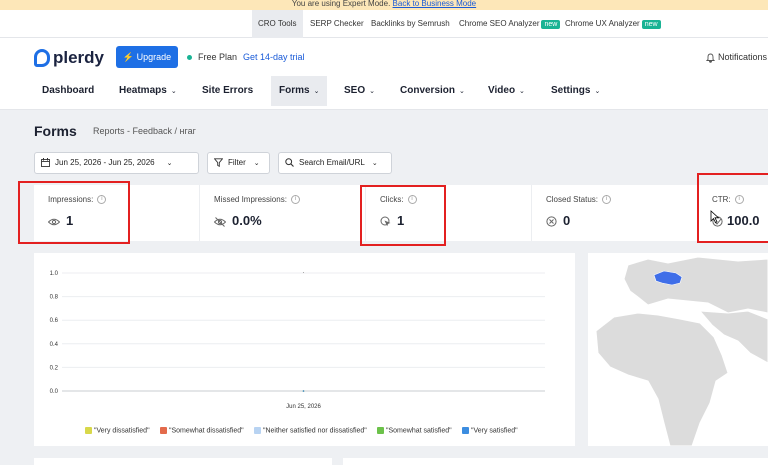 The width and height of the screenshot is (768, 465). What do you see at coordinates (42, 58) in the screenshot?
I see `logo-mark-icon` at bounding box center [42, 58].